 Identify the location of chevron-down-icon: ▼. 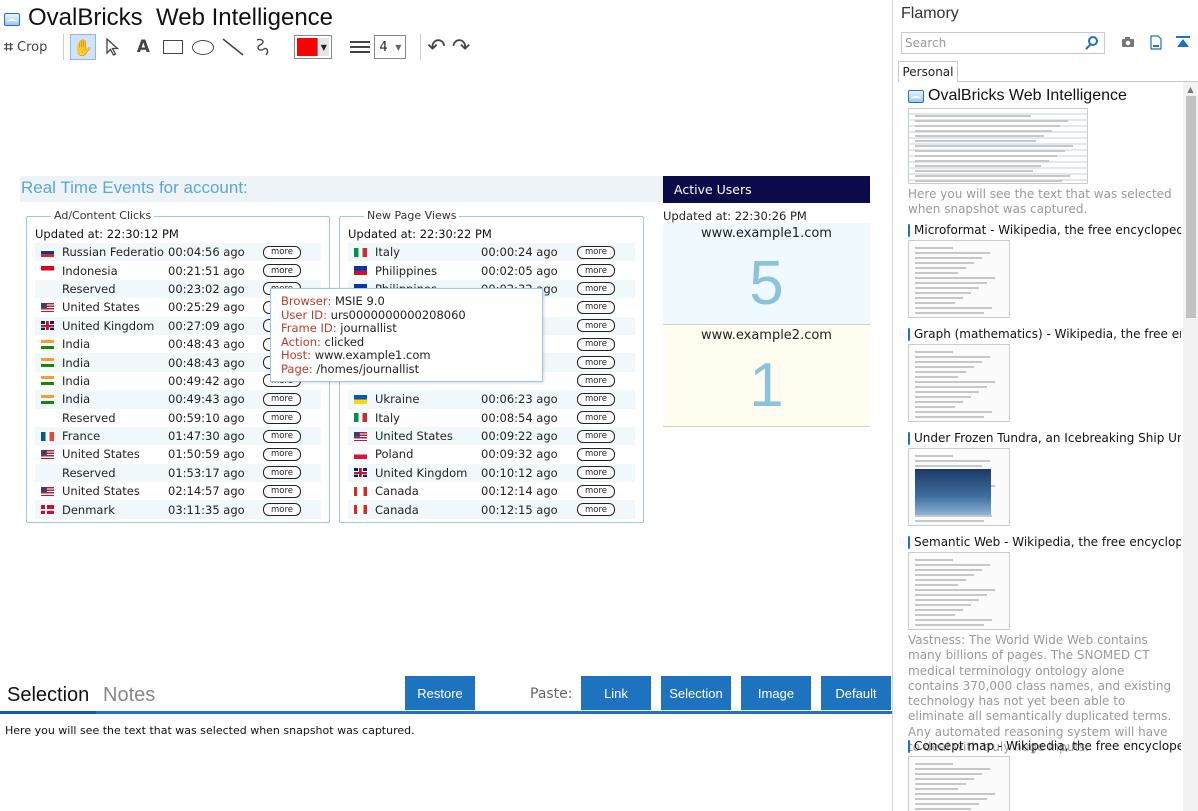
(323, 47).